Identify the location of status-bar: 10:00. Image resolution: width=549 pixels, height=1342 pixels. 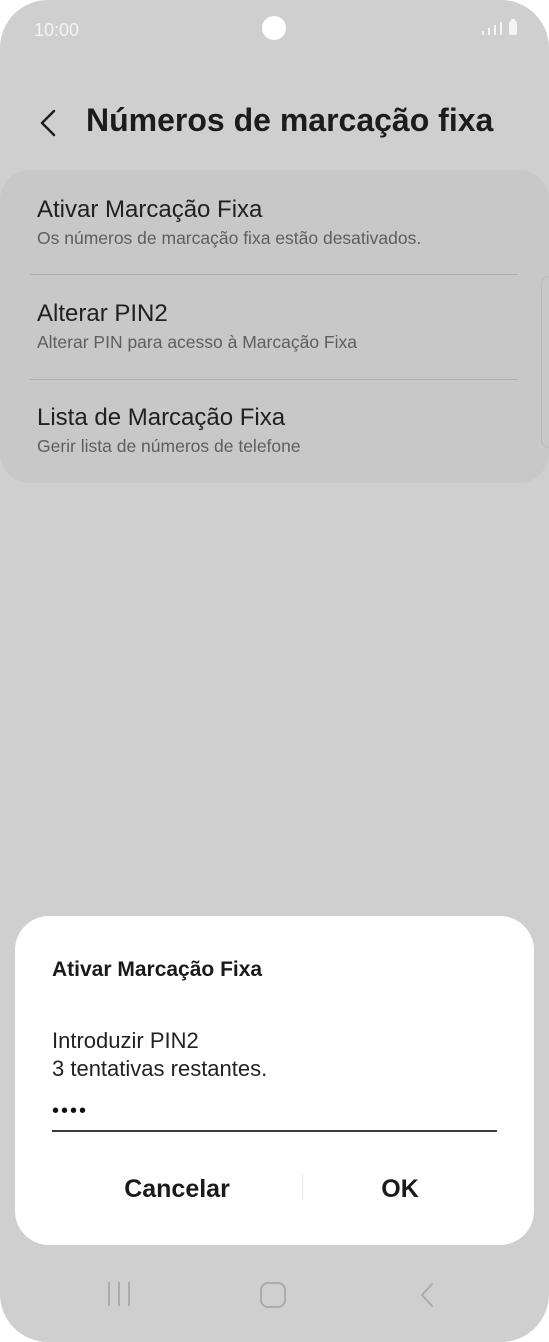
(274, 30).